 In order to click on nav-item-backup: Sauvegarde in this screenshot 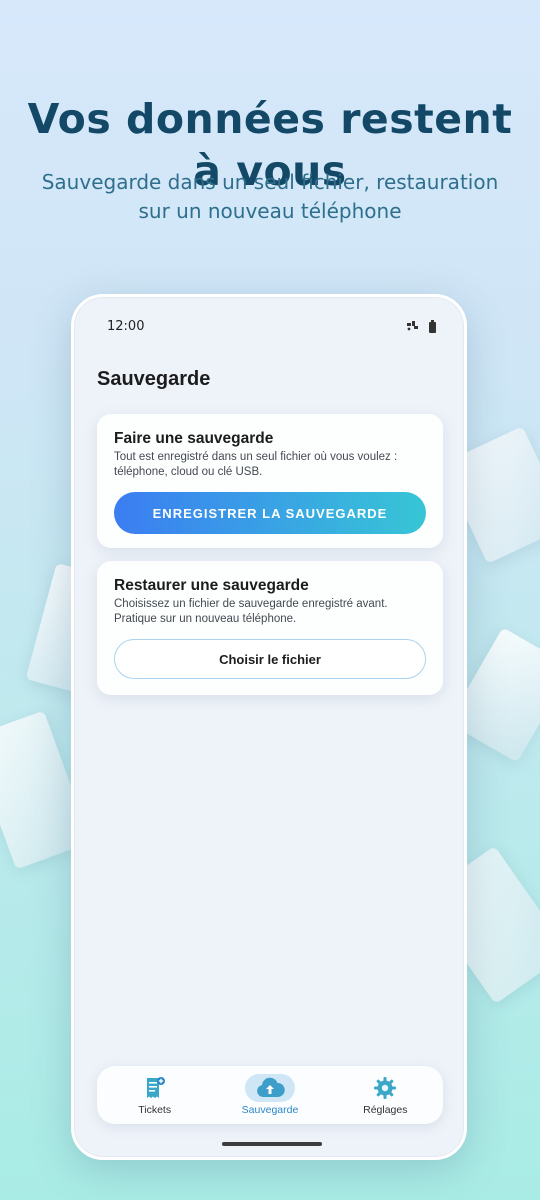, I will do `click(269, 1095)`.